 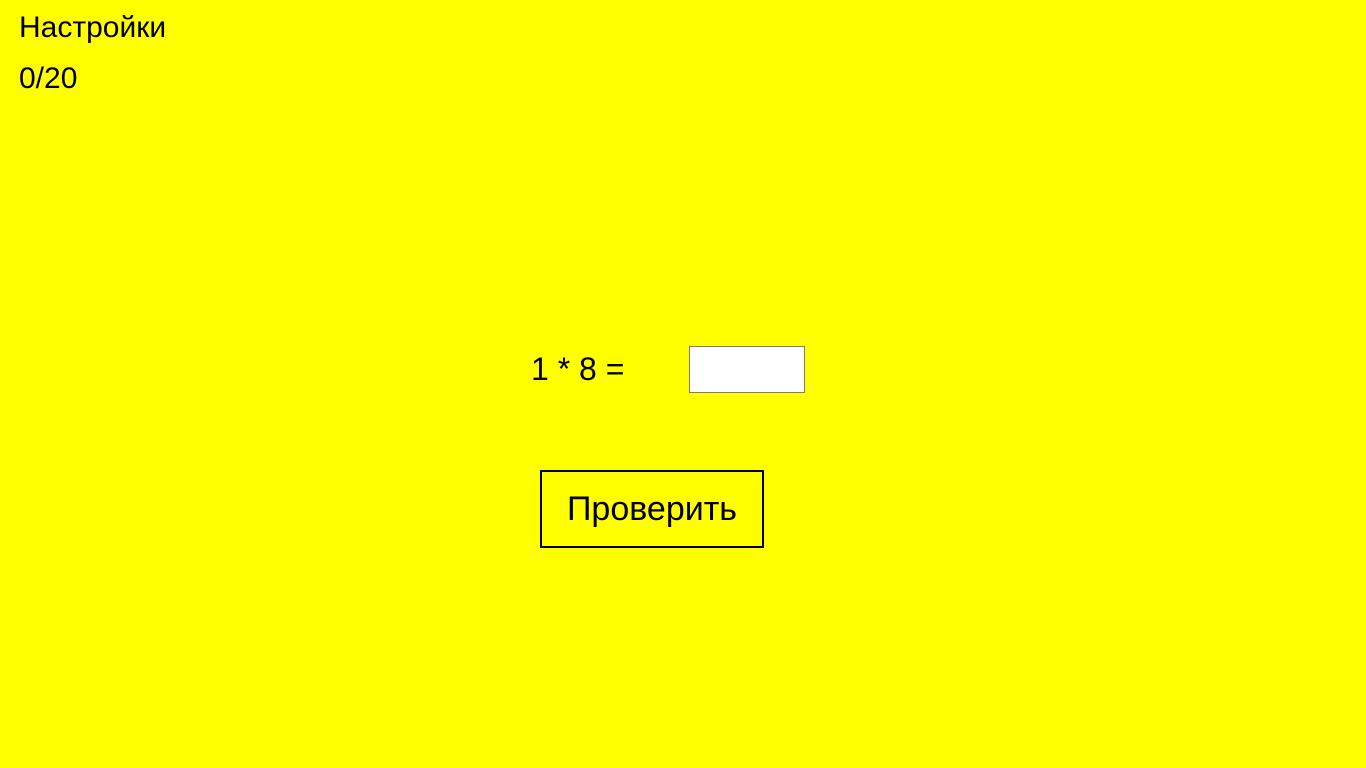 I want to click on question-text: 1 * 8 =, so click(x=578, y=369).